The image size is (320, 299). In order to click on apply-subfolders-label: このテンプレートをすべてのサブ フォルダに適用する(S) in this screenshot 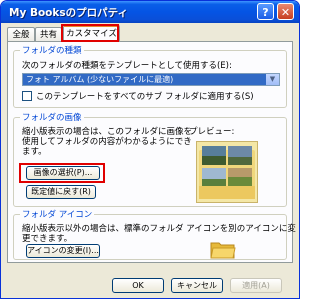, I will do `click(145, 97)`.